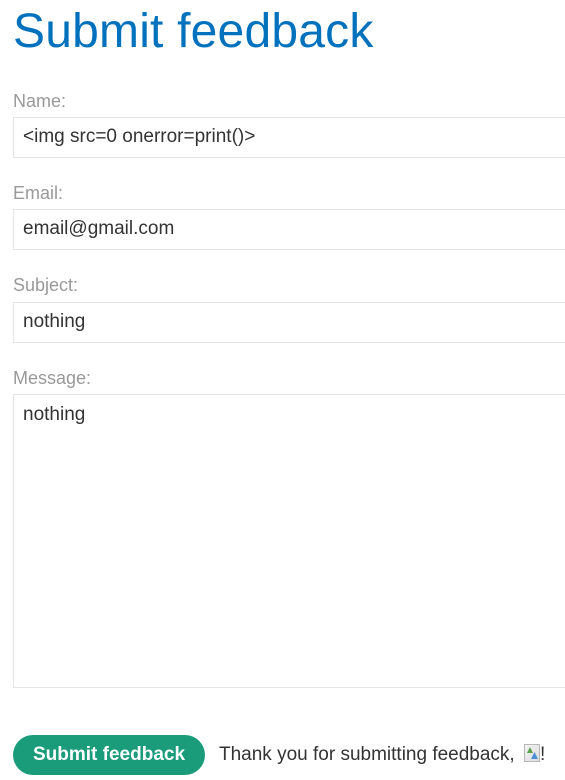 The image size is (565, 780). I want to click on page-title: Submit feedback, so click(193, 31).